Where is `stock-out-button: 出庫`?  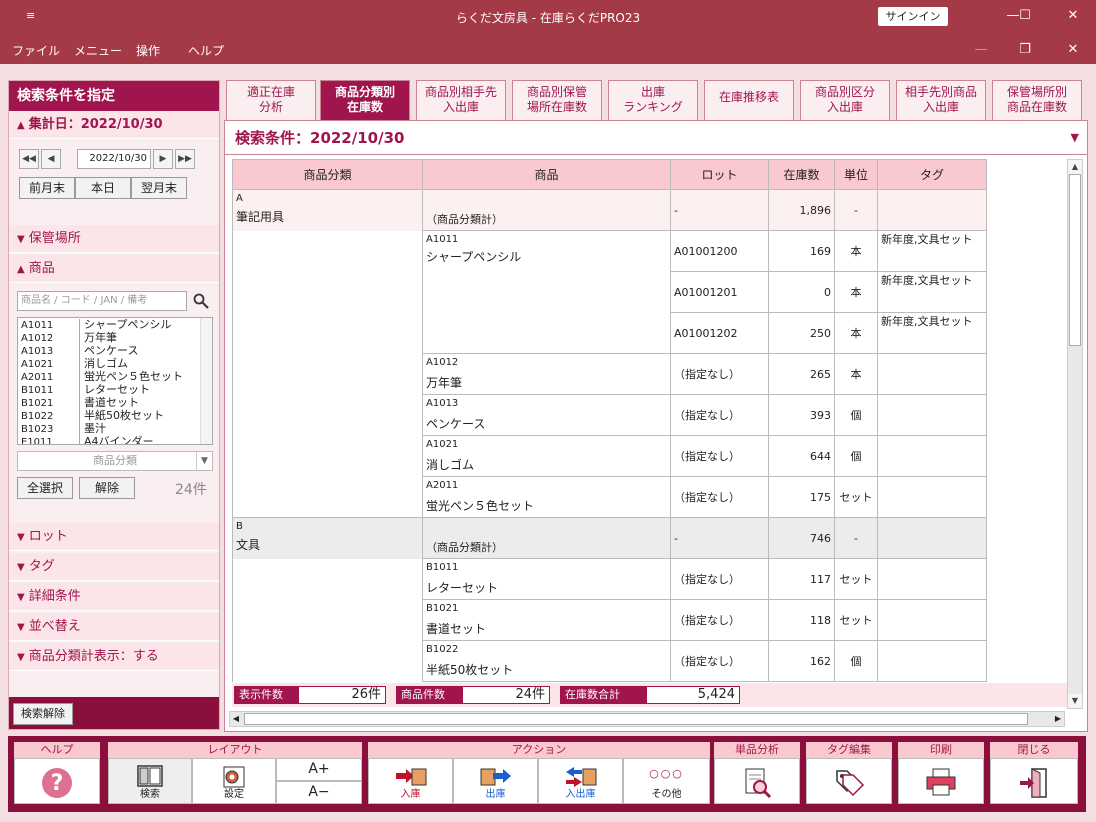
stock-out-button: 出庫 is located at coordinates (495, 781).